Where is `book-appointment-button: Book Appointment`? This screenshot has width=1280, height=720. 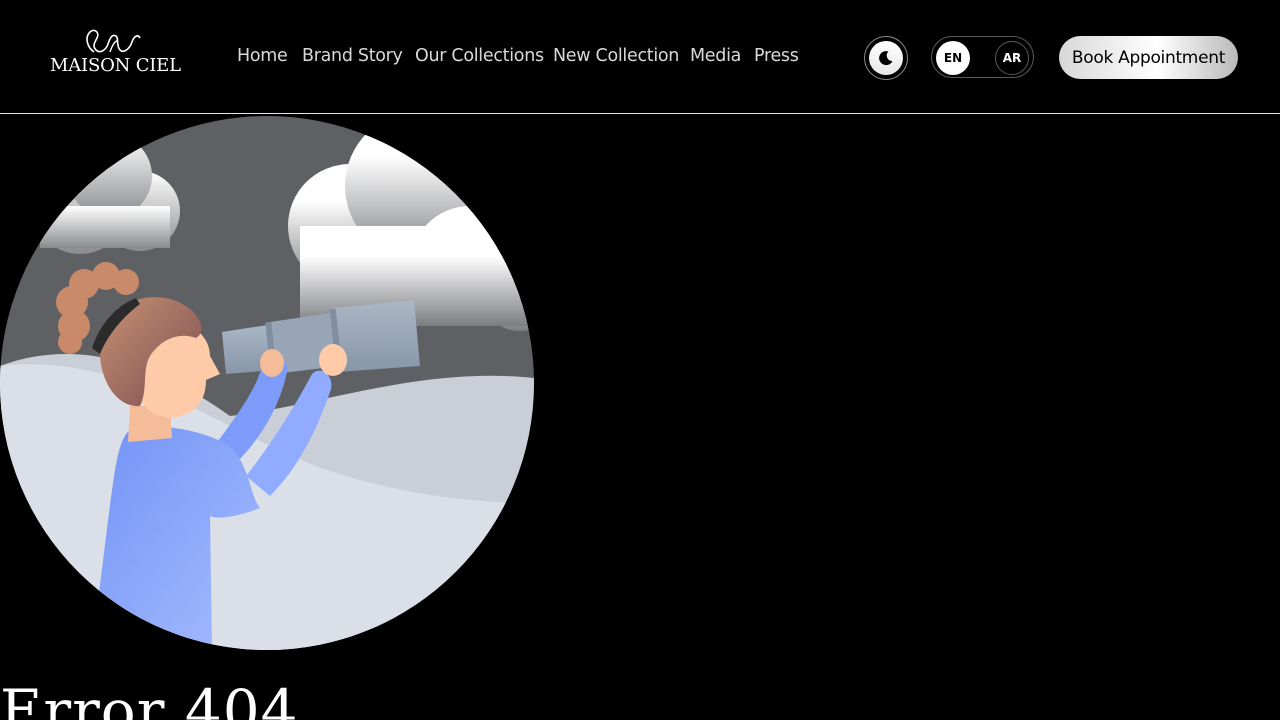
book-appointment-button: Book Appointment is located at coordinates (1148, 57).